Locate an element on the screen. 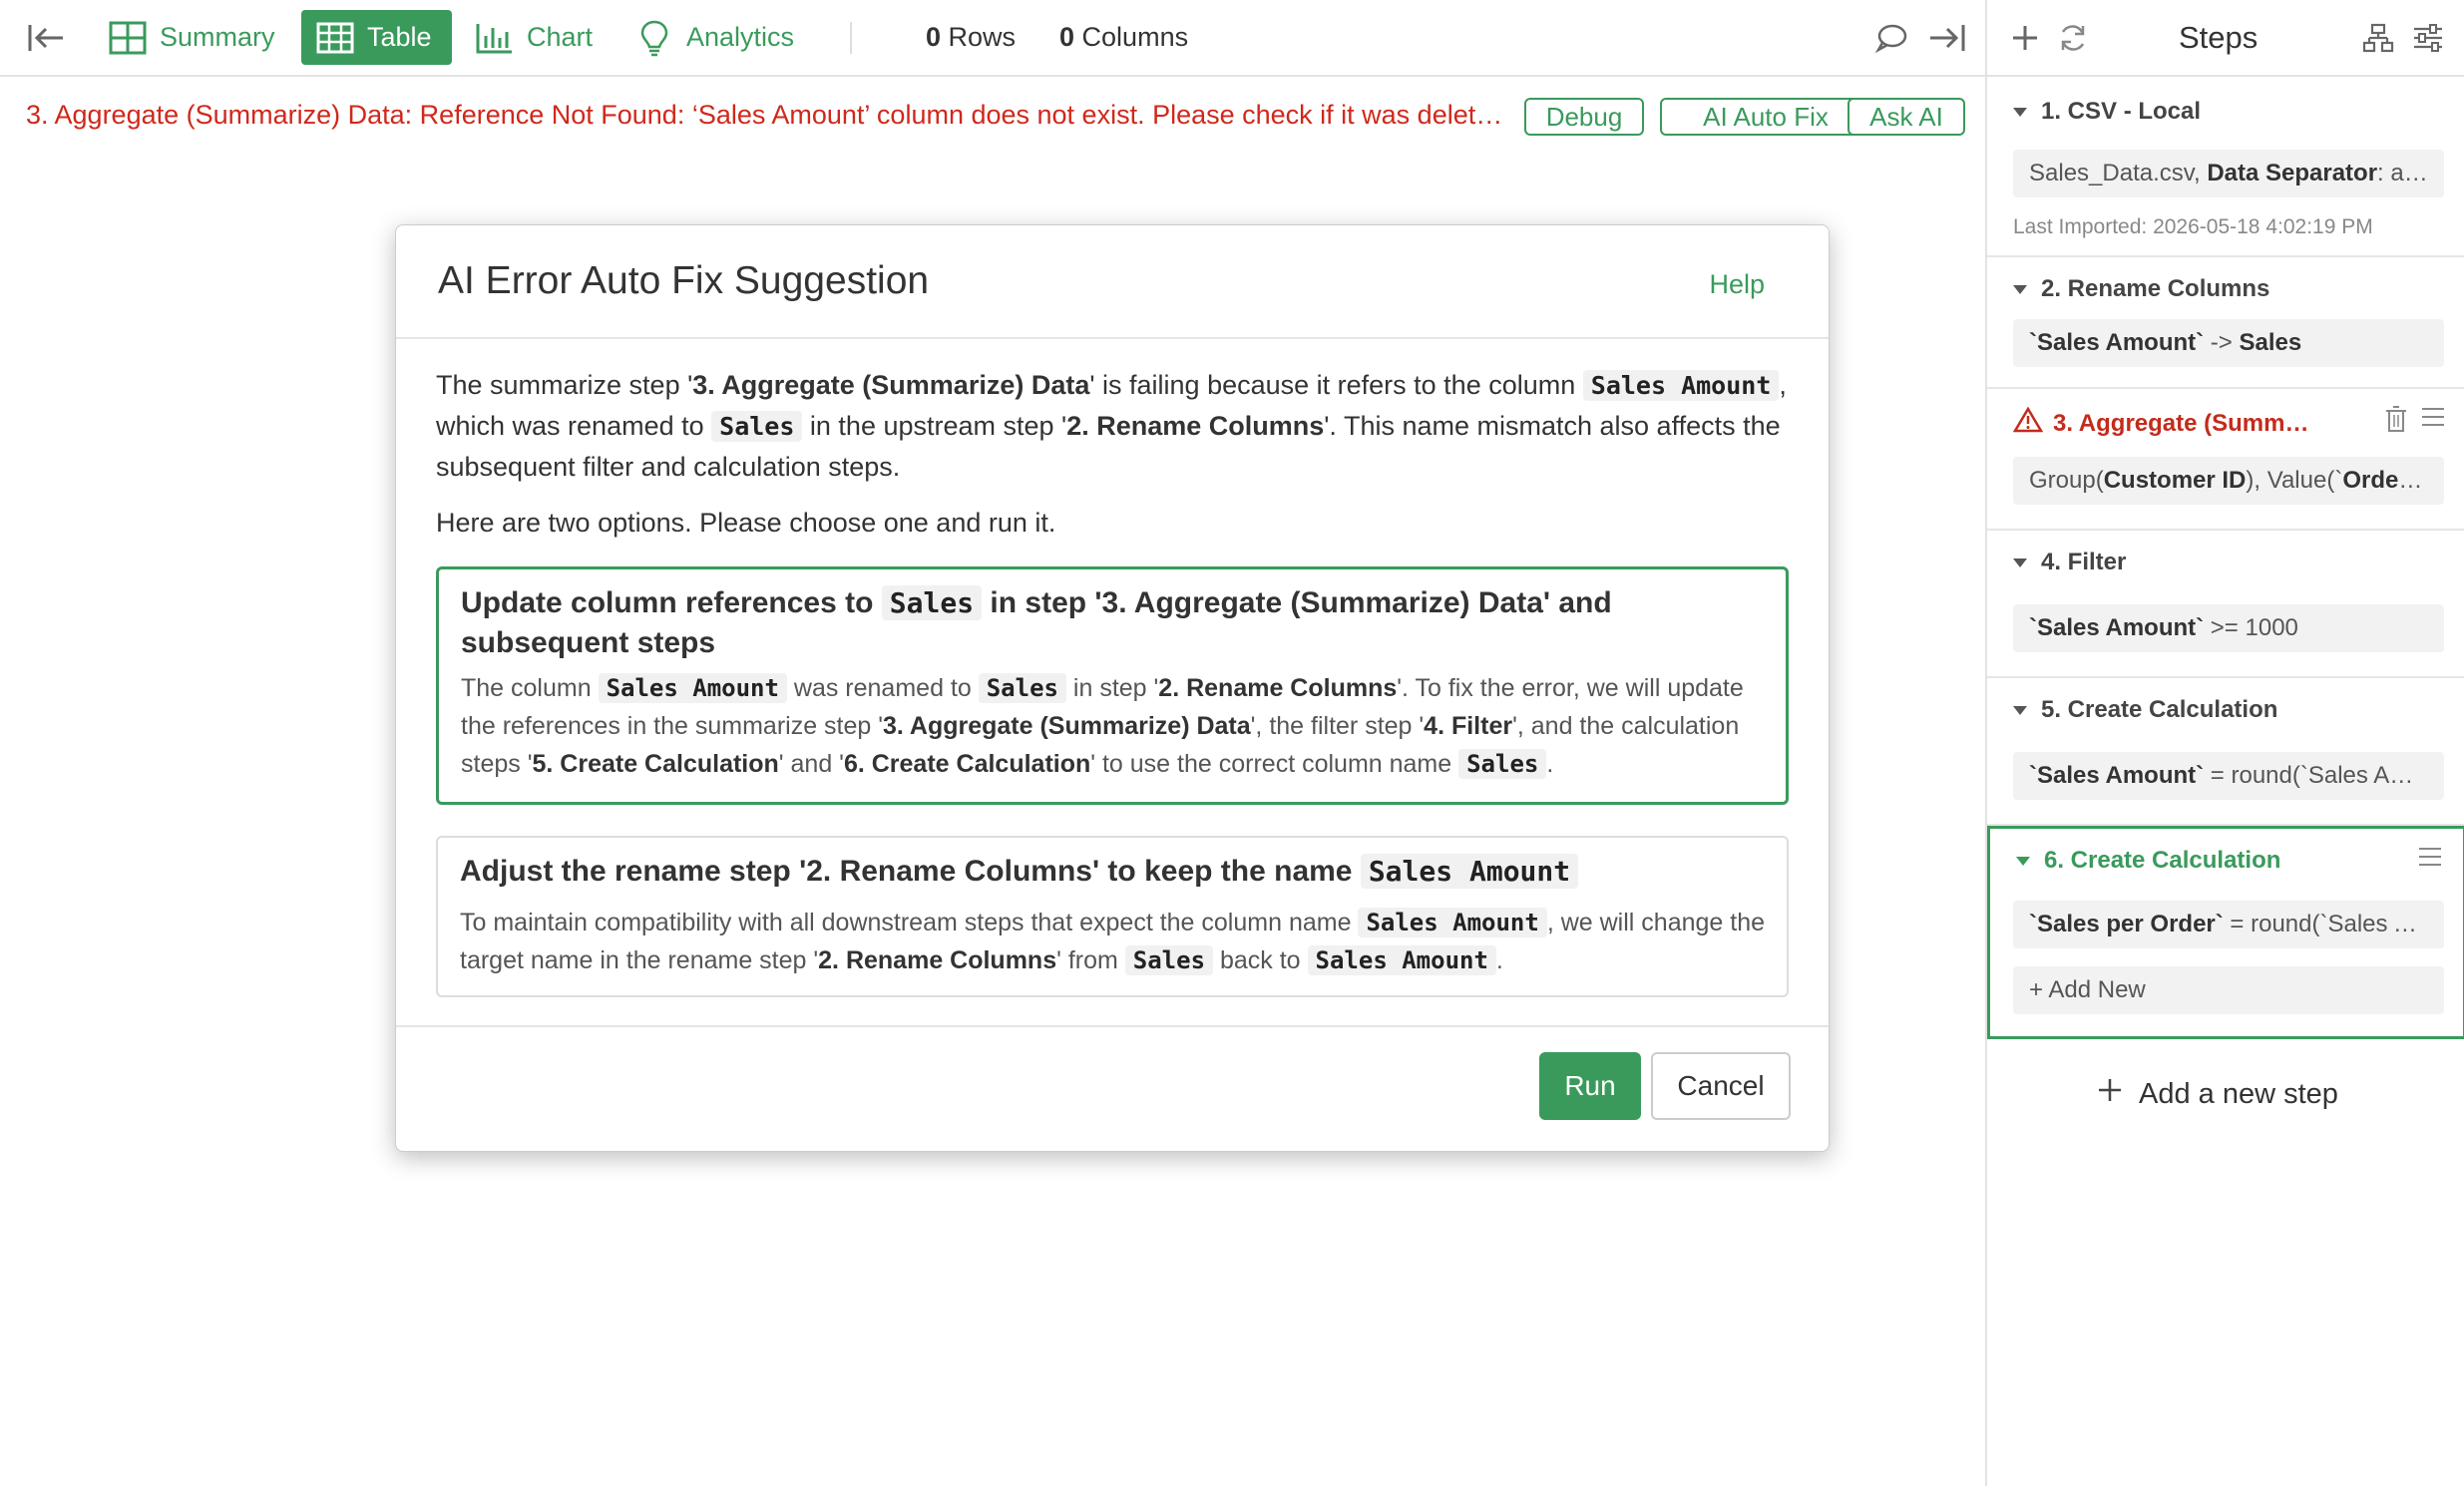 Image resolution: width=2464 pixels, height=1486 pixels. tab-table: Table is located at coordinates (376, 38).